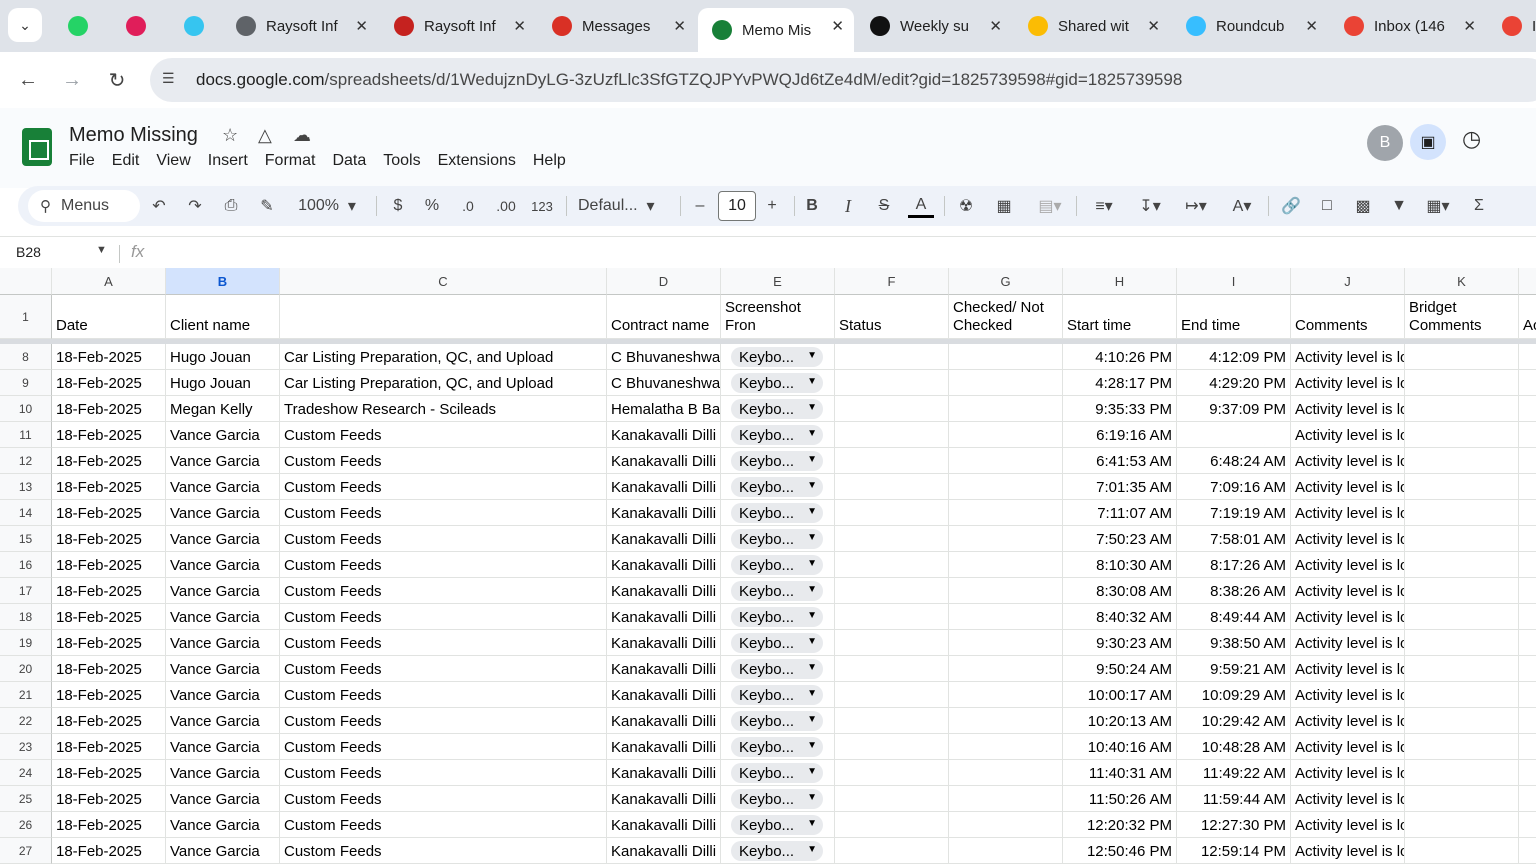 The width and height of the screenshot is (1536, 864). Describe the element at coordinates (1234, 539) in the screenshot. I see `table-cell-end: 7:58:01 AM` at that location.